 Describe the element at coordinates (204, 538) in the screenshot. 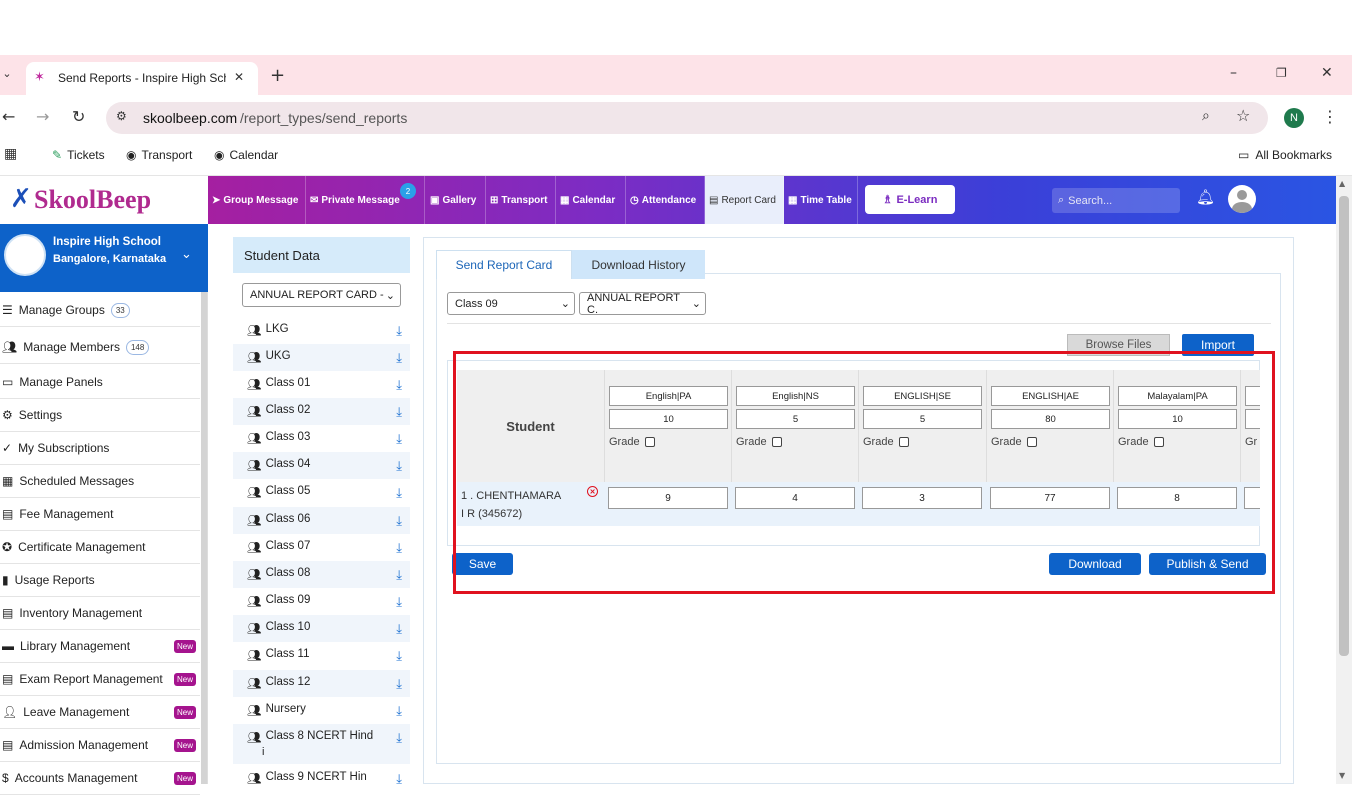

I see `sidebar-scrollbar` at that location.